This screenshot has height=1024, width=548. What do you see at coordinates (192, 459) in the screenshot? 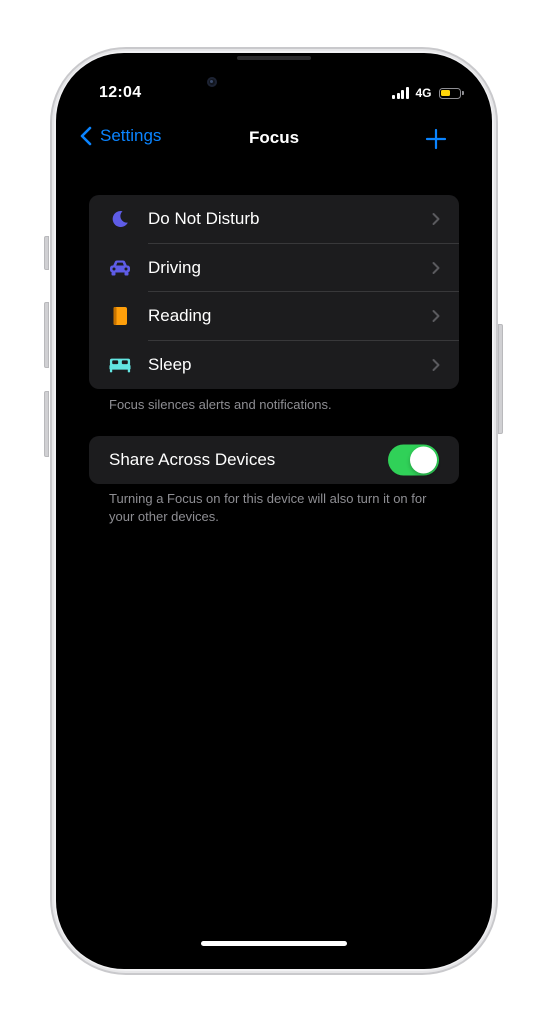
I see `share-across-devices-label: Share Across Devices` at bounding box center [192, 459].